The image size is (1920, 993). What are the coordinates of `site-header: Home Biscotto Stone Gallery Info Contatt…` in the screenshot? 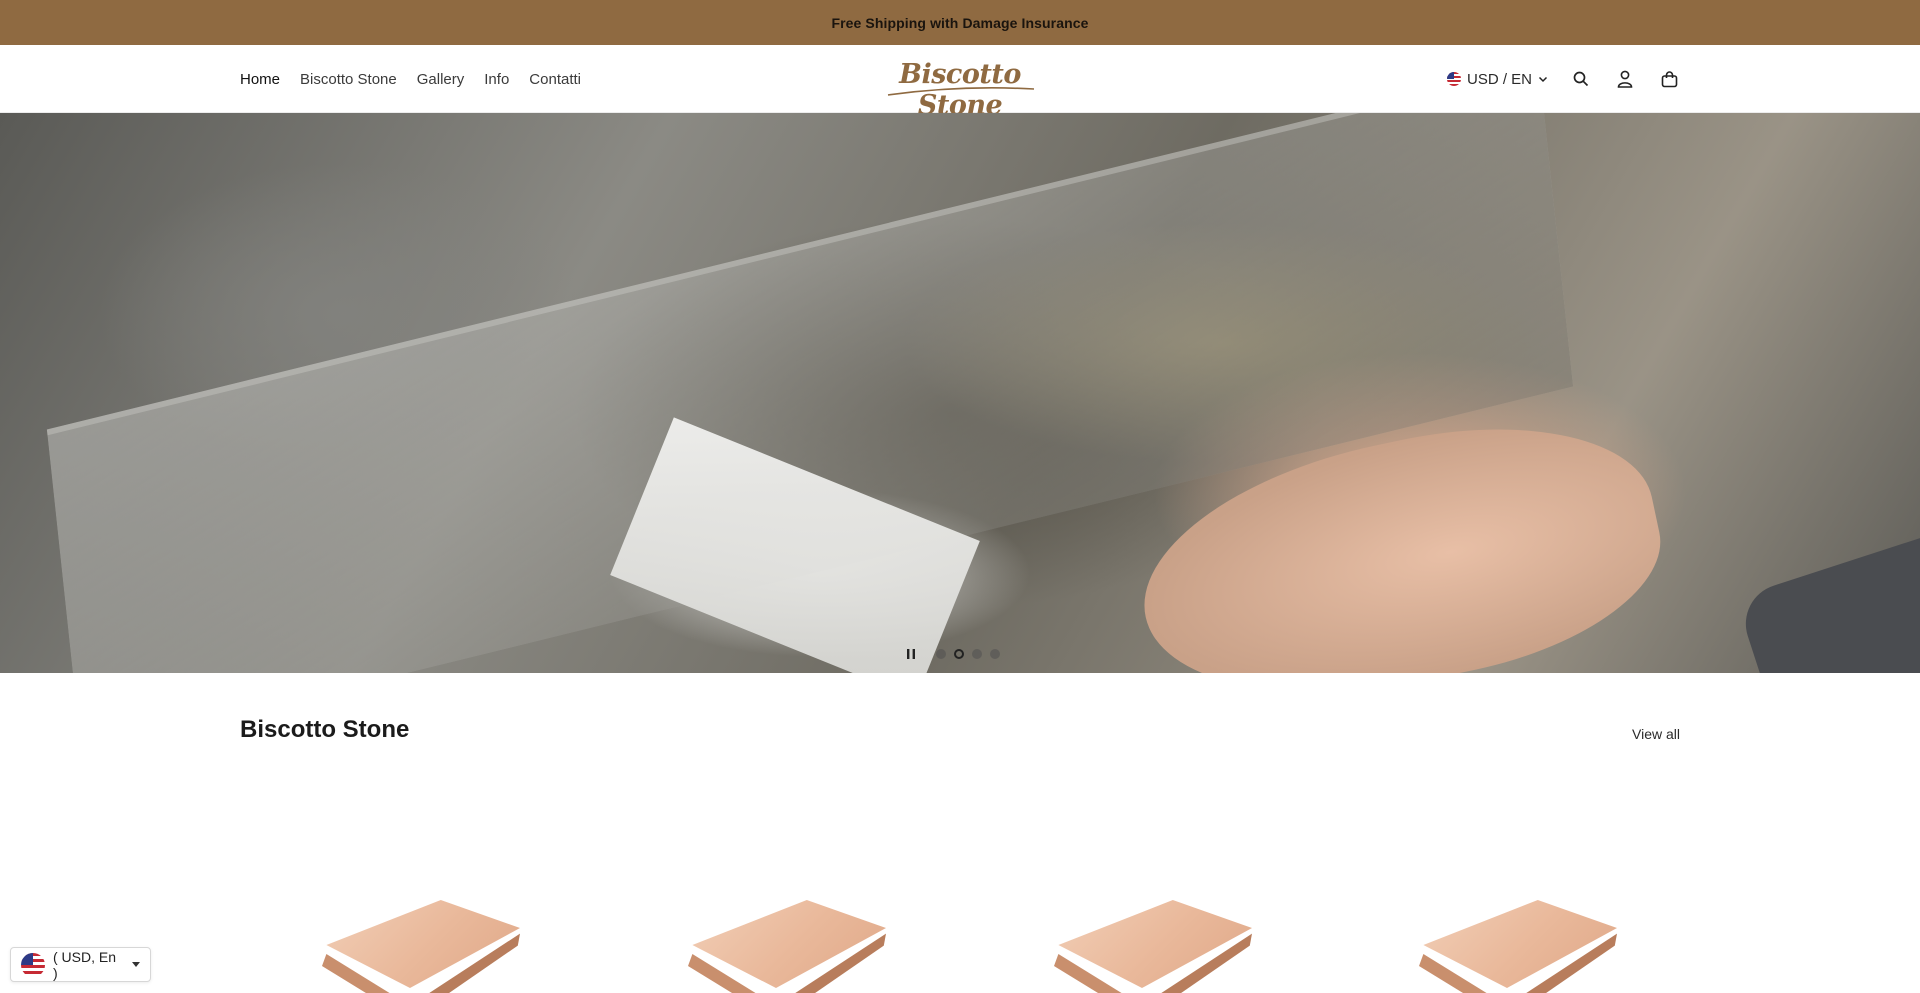 It's located at (960, 83).